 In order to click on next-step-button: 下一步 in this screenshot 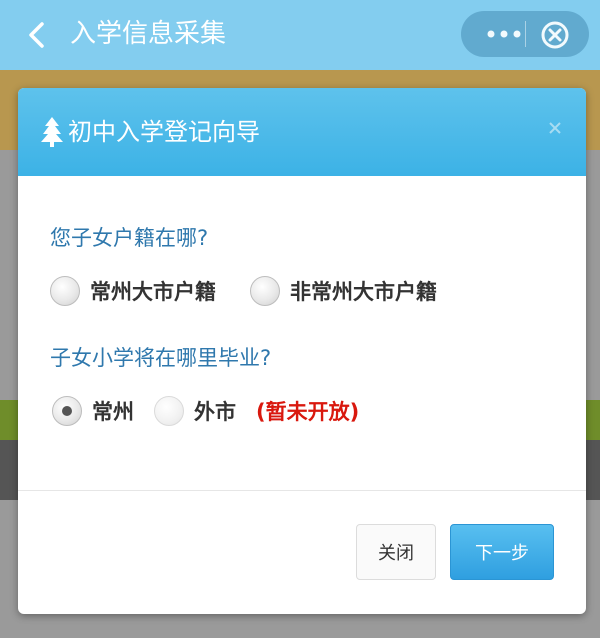, I will do `click(502, 552)`.